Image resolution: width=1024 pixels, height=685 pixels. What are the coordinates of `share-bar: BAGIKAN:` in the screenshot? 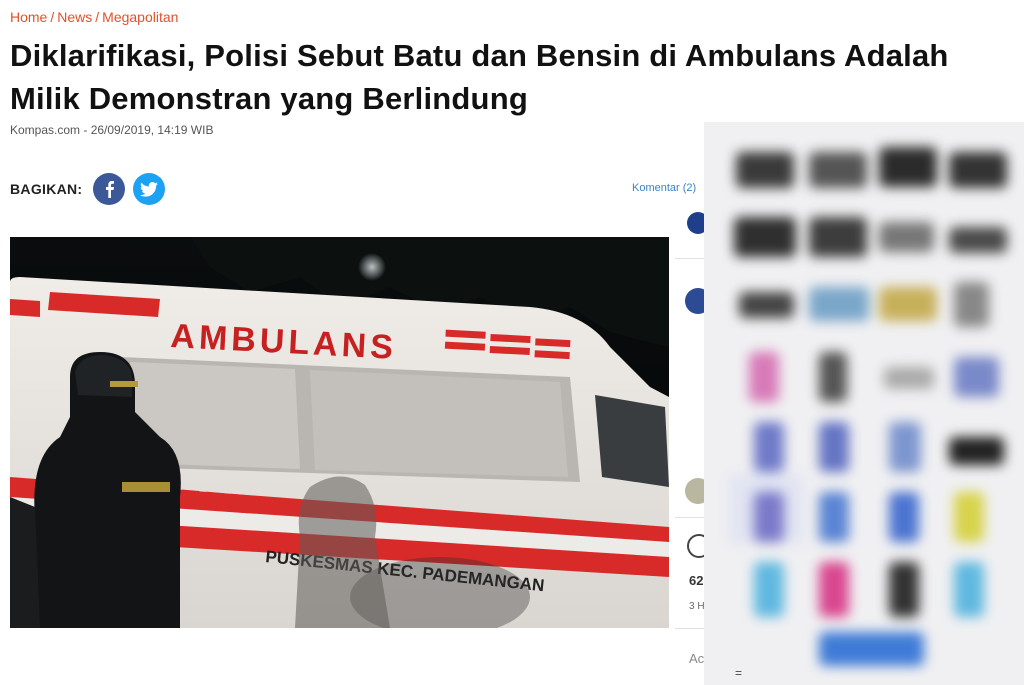 It's located at (91, 189).